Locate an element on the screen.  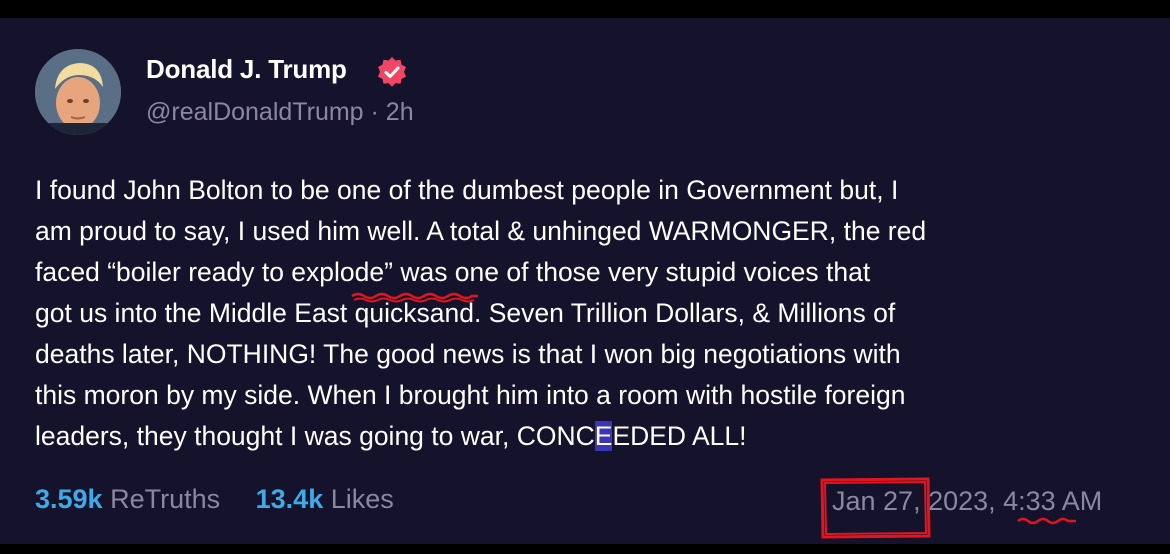
red-box-annotation is located at coordinates (875, 508).